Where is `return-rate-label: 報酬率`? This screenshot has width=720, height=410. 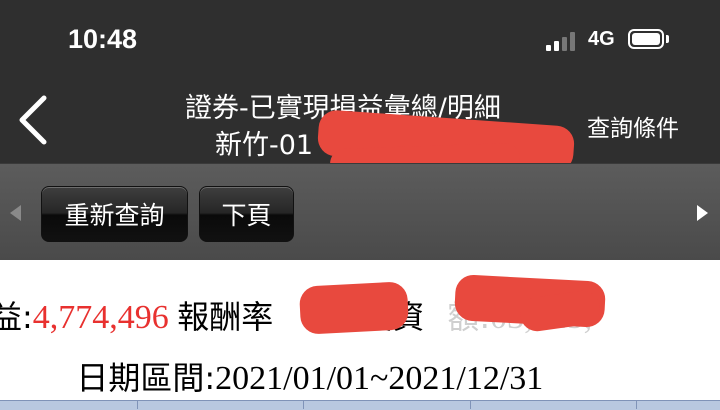
return-rate-label: 報酬率 is located at coordinates (225, 317).